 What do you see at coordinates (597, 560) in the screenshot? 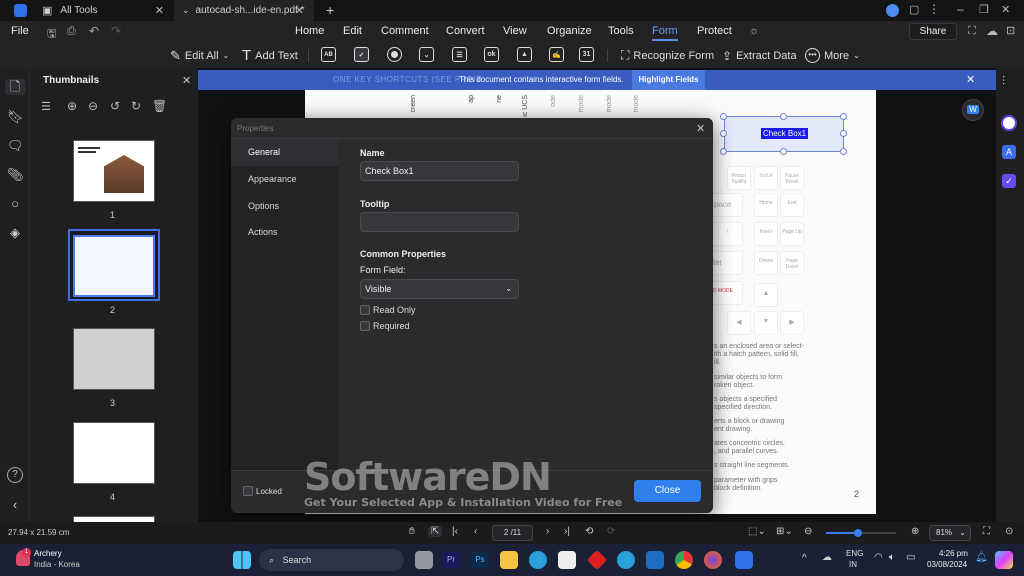
I see `red-app-icon` at bounding box center [597, 560].